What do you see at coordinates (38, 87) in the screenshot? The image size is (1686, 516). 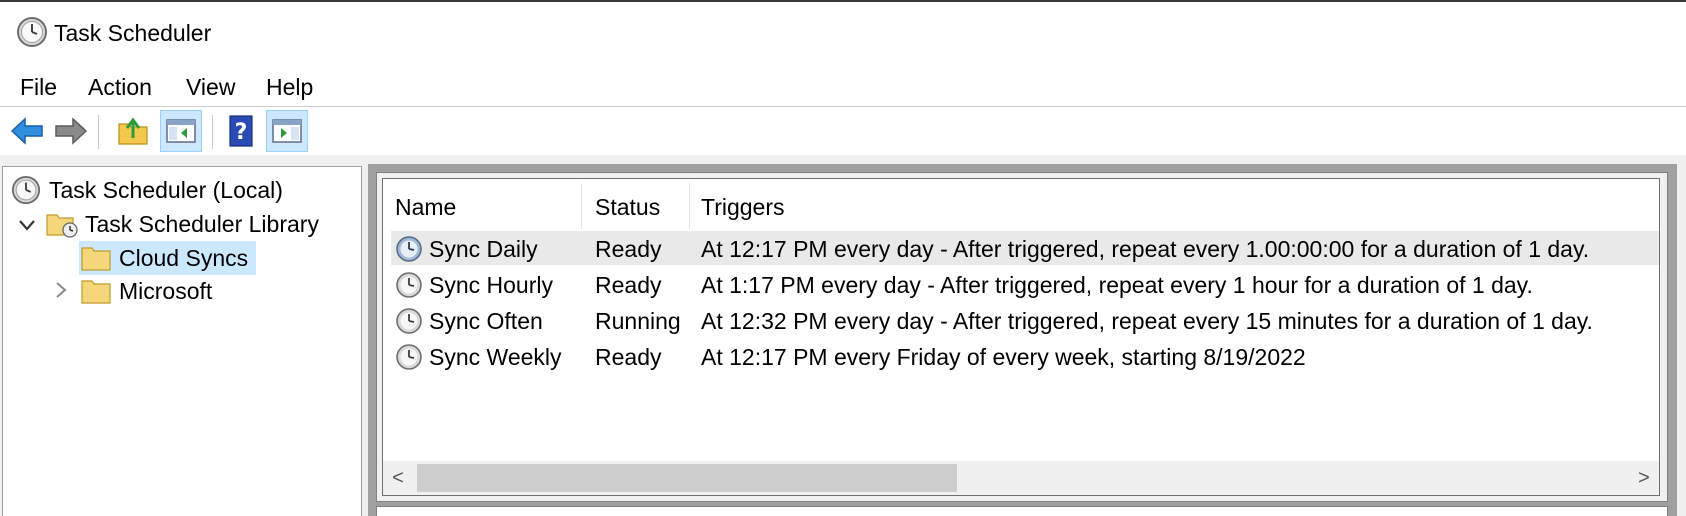 I see `menu-file: File` at bounding box center [38, 87].